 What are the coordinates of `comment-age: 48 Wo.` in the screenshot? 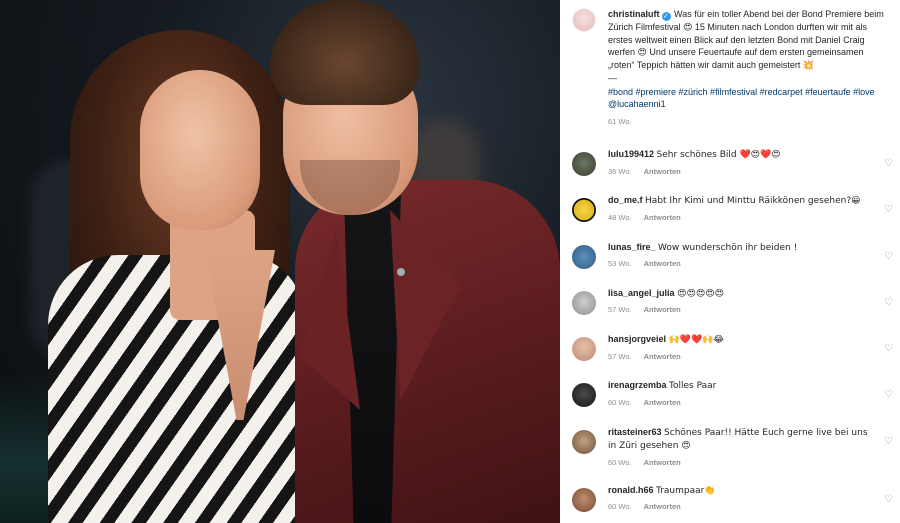 It's located at (620, 217).